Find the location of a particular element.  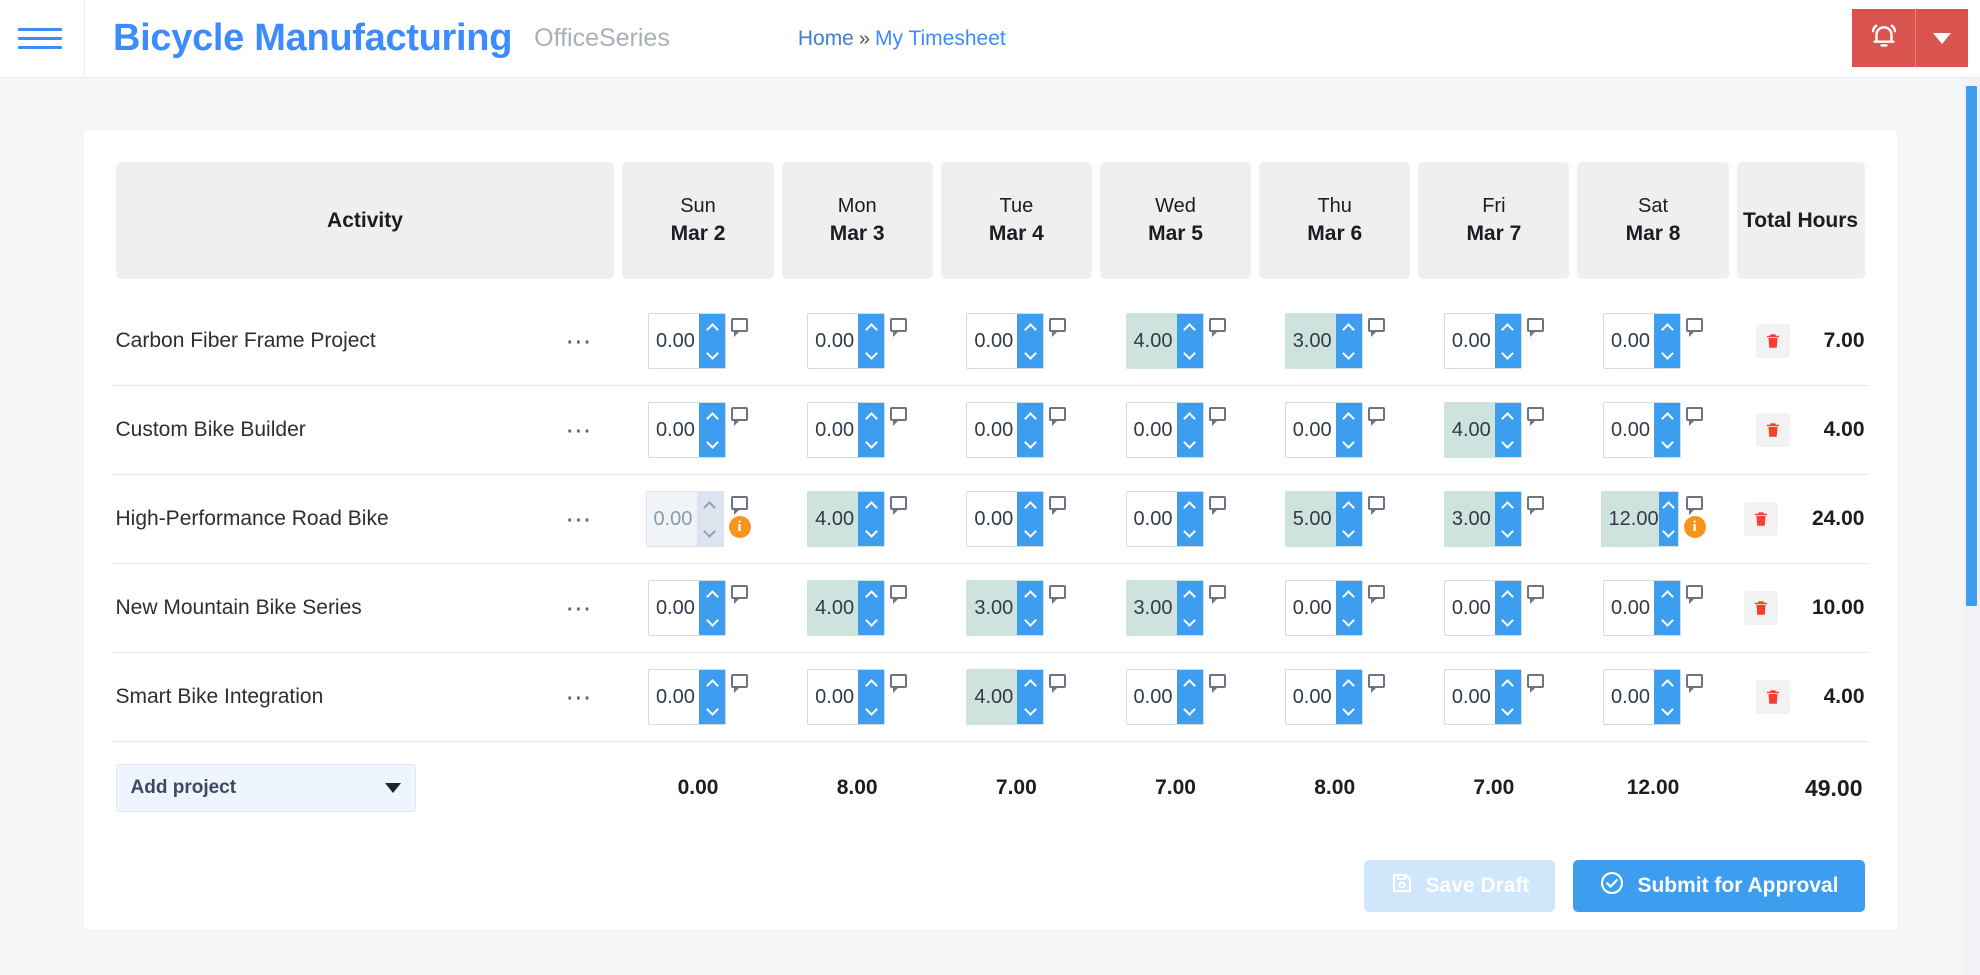

hours-input: 12.00 is located at coordinates (1630, 519).